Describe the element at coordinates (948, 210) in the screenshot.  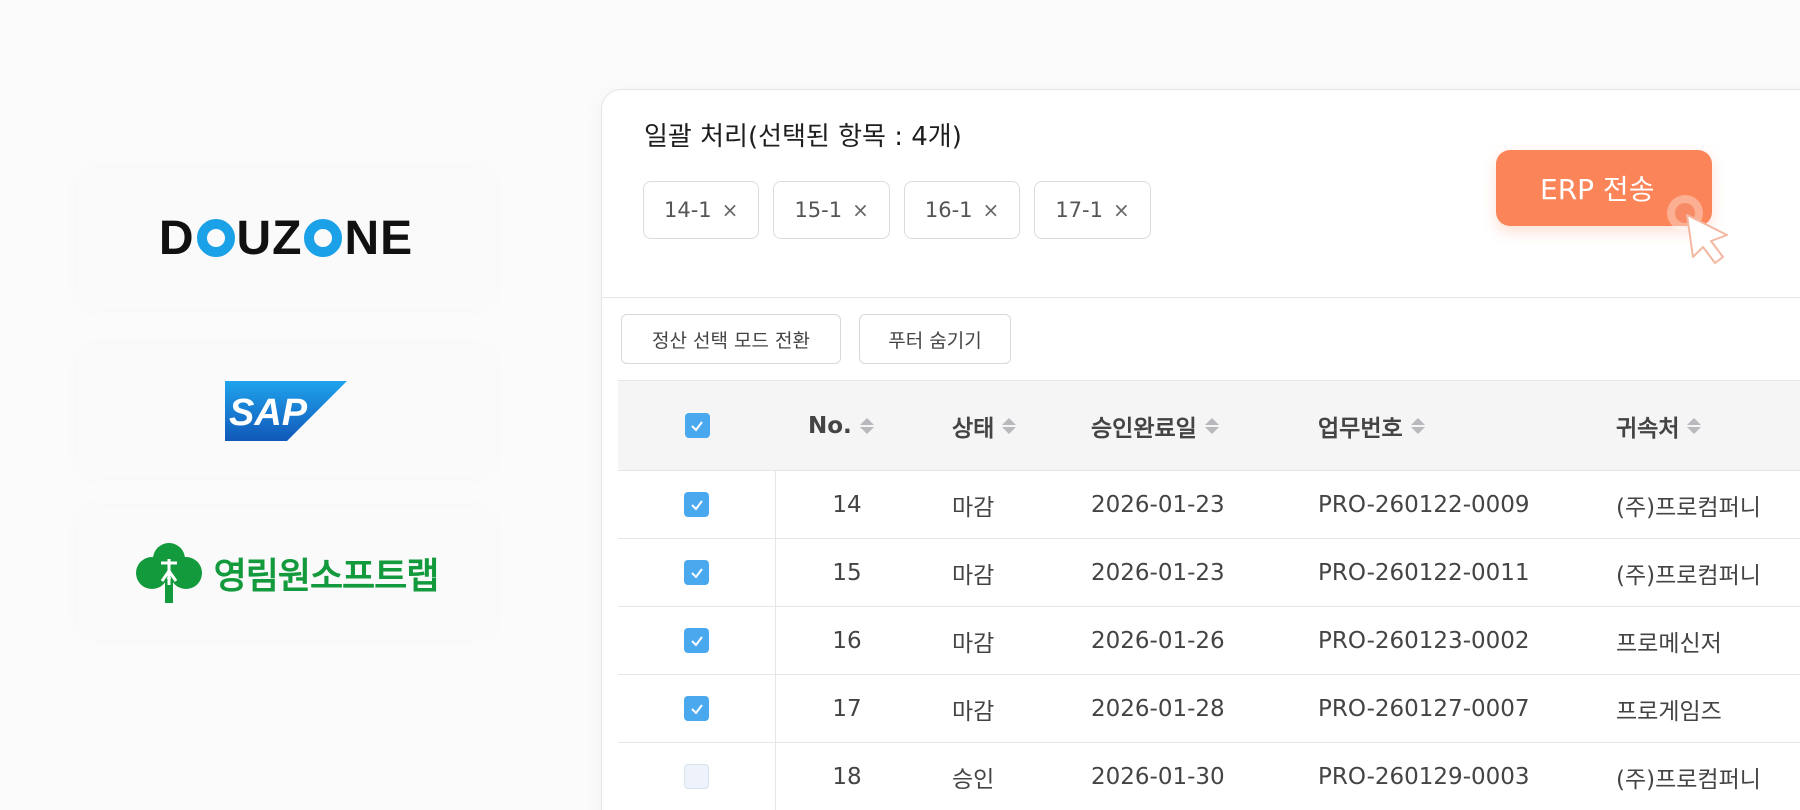
I see `chip-label: 16-1` at that location.